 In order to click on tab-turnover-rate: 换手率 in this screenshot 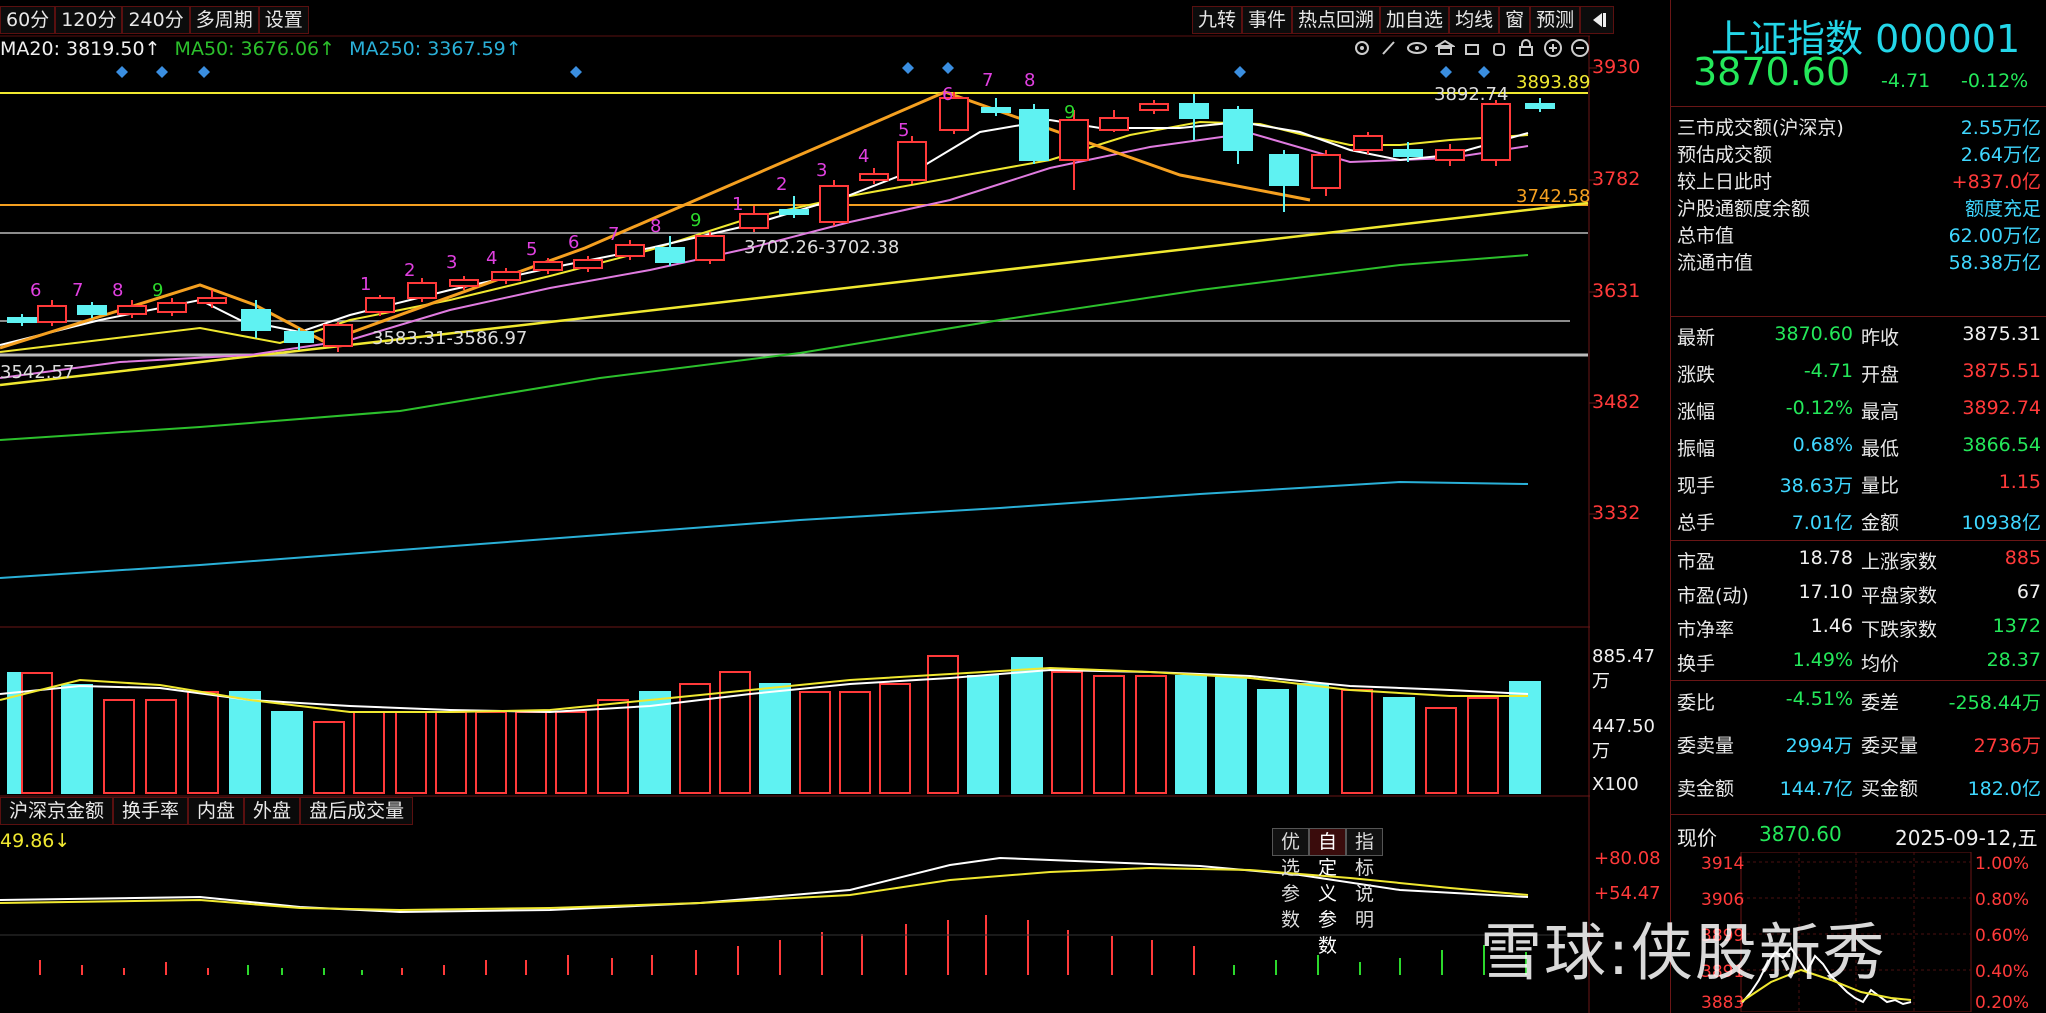, I will do `click(151, 811)`.